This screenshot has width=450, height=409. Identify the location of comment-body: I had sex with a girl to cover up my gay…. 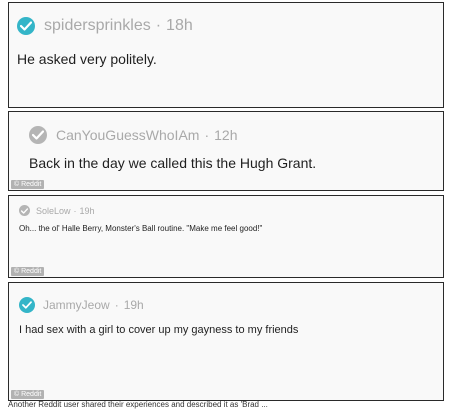
(159, 330).